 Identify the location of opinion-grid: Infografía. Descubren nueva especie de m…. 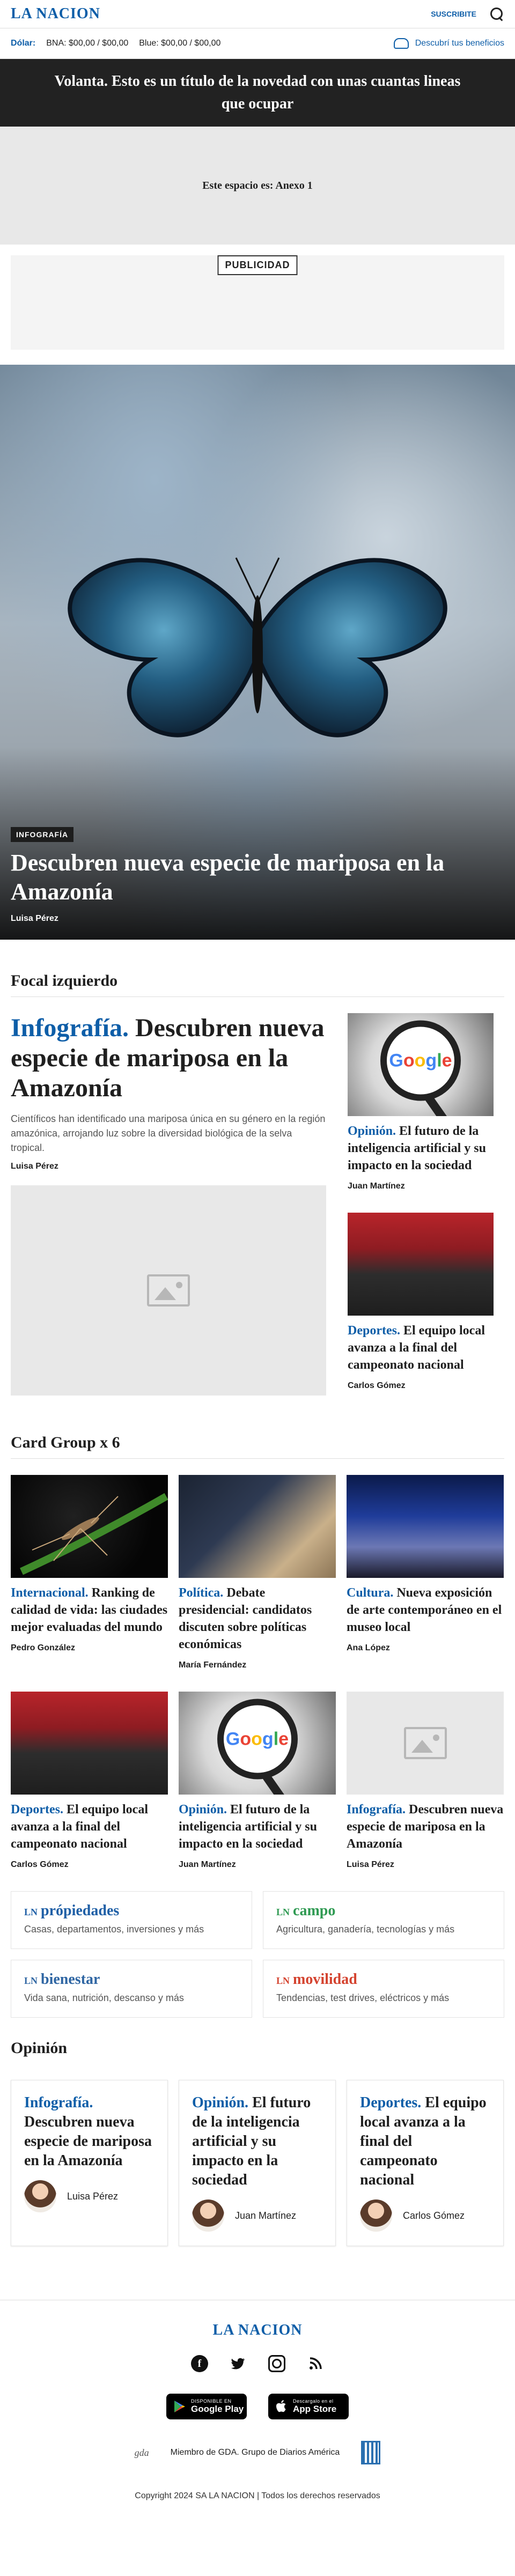
(257, 2155).